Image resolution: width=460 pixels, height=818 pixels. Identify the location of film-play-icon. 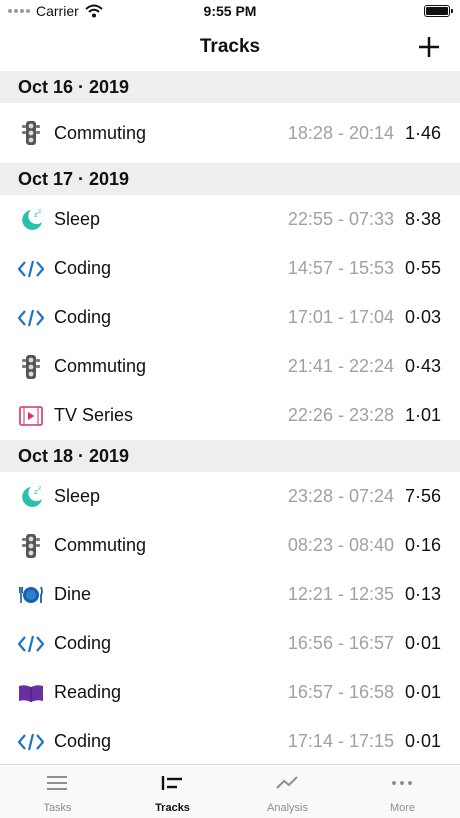
(31, 416).